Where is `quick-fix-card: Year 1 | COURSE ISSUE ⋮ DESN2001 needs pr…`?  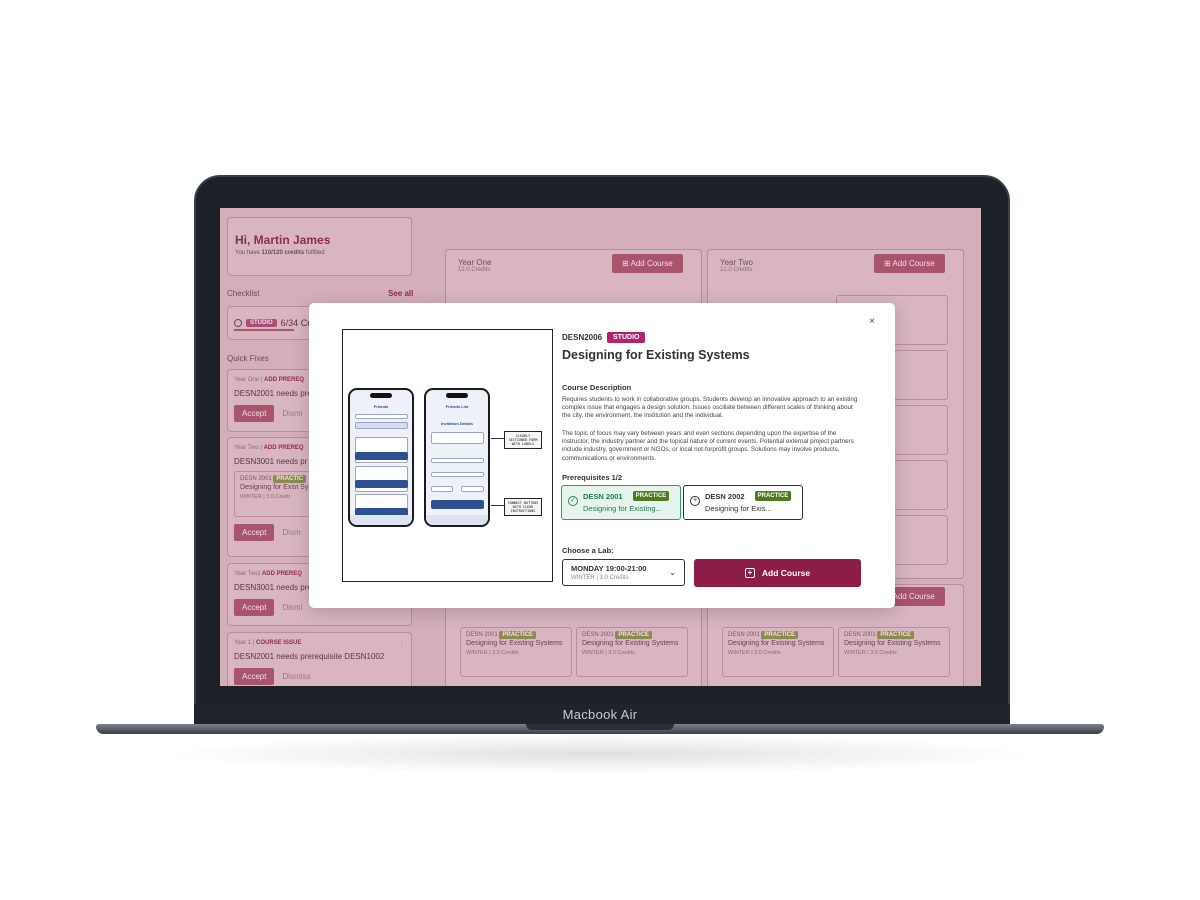
quick-fix-card: Year 1 | COURSE ISSUE ⋮ DESN2001 needs pr… is located at coordinates (319, 659).